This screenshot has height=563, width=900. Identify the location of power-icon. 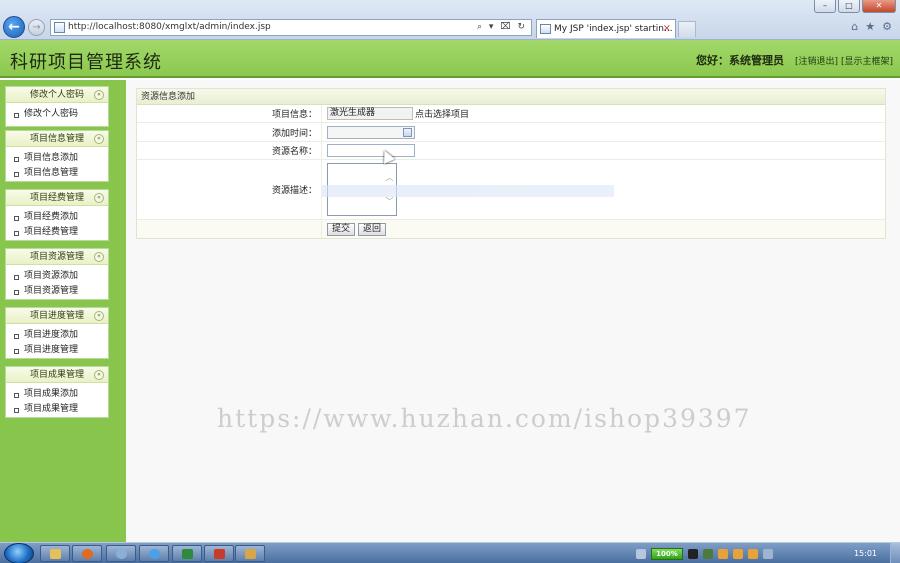
(693, 553).